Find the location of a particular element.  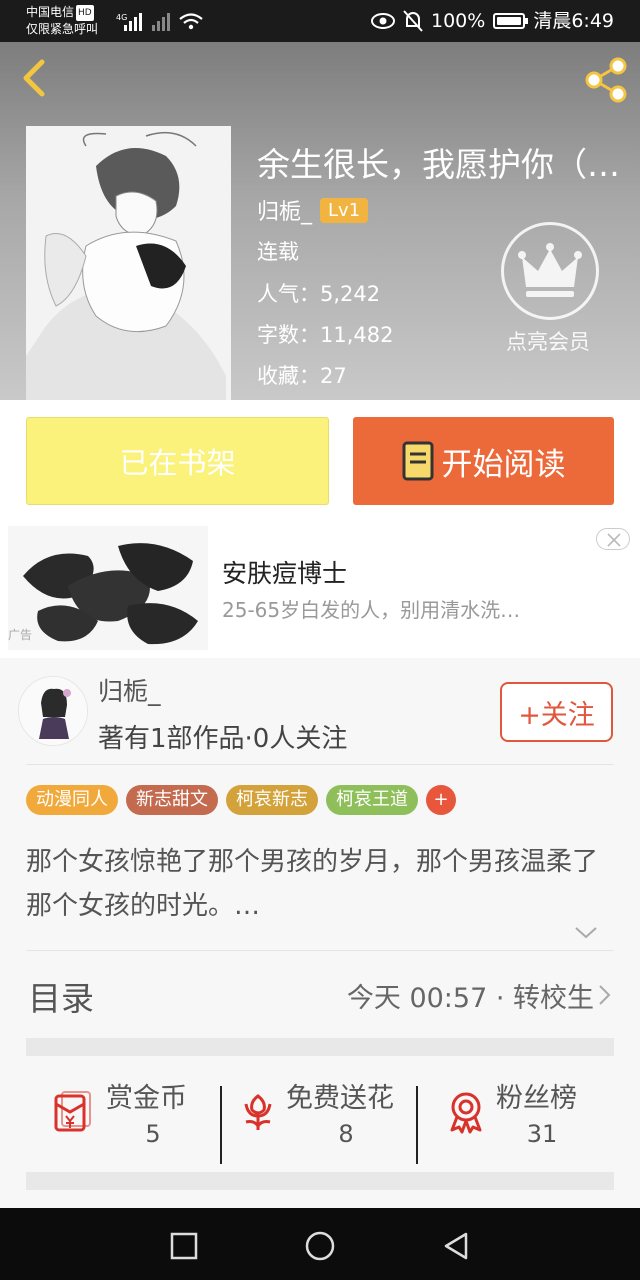

ad-tag: 广告 is located at coordinates (20, 635).